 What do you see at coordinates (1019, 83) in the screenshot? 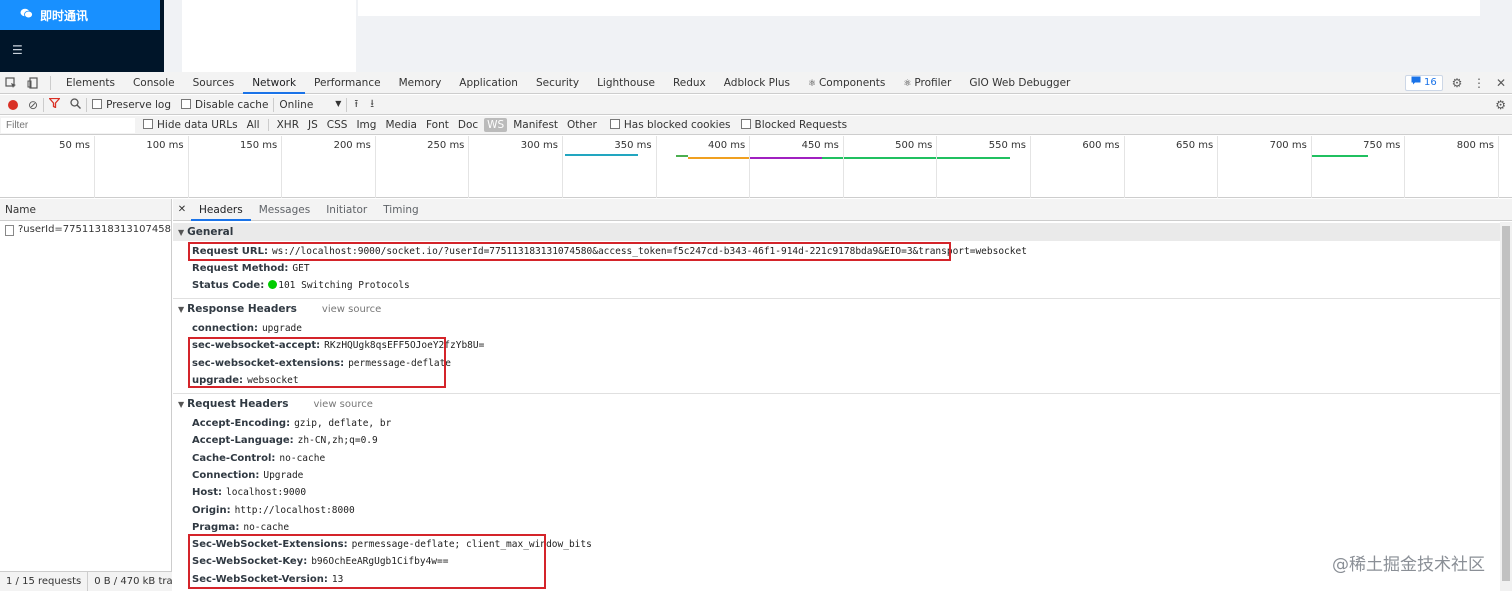
I see `tab-gio-web-debugger: GIO Web Debugger` at bounding box center [1019, 83].